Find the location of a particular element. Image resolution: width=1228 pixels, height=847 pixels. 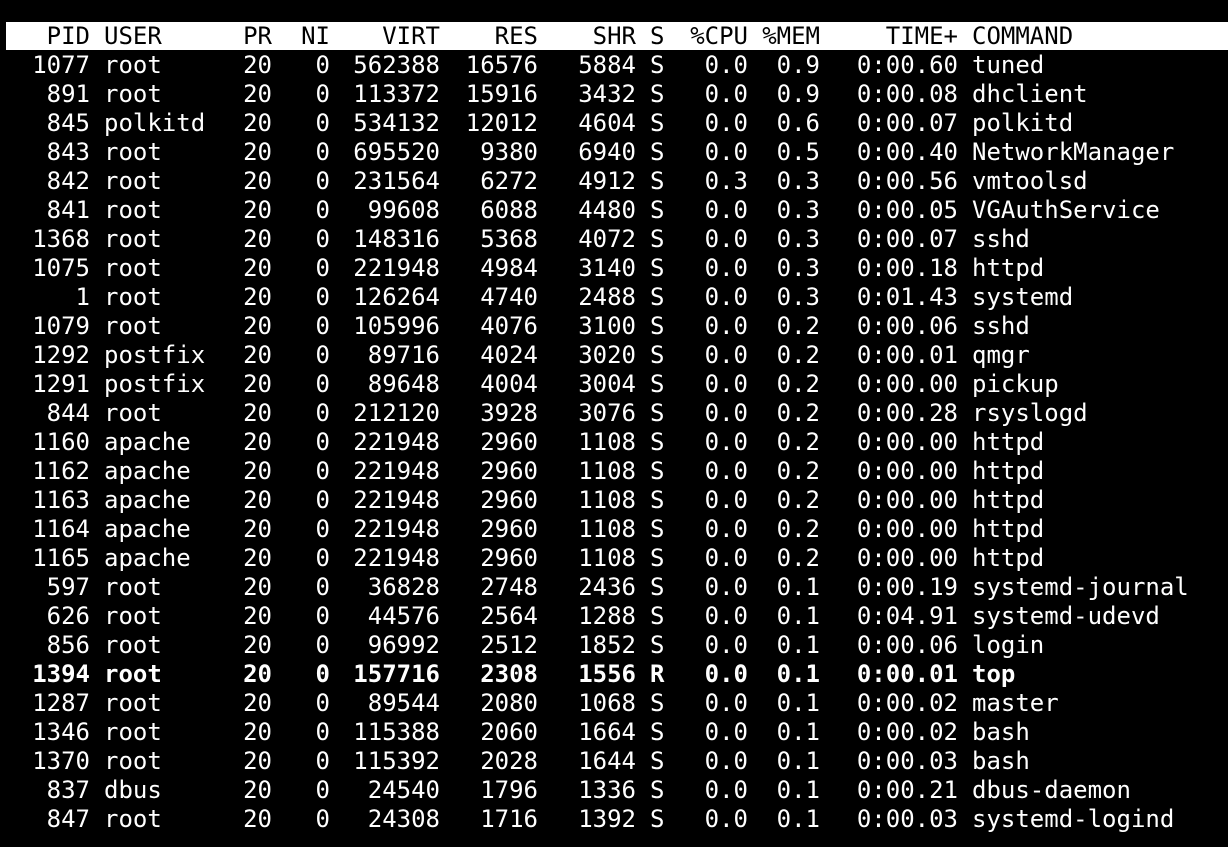

process-virt: 36828 is located at coordinates (403, 587).